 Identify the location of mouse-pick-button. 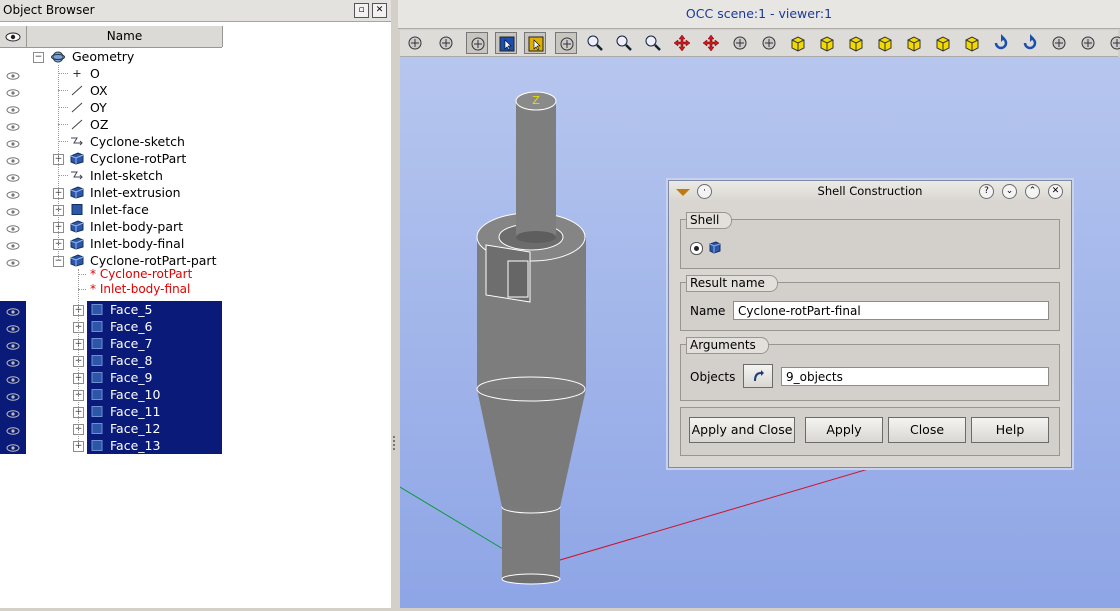
(446, 43).